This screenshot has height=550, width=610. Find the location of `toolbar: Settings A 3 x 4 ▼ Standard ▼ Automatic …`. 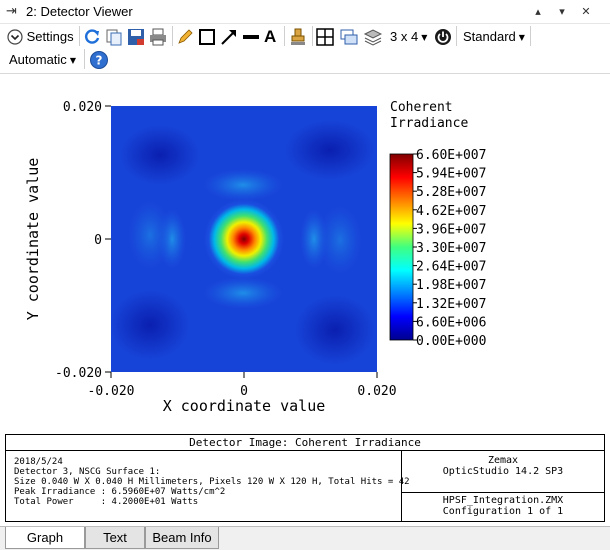

toolbar: Settings A 3 x 4 ▼ Standard ▼ Automatic … is located at coordinates (305, 49).